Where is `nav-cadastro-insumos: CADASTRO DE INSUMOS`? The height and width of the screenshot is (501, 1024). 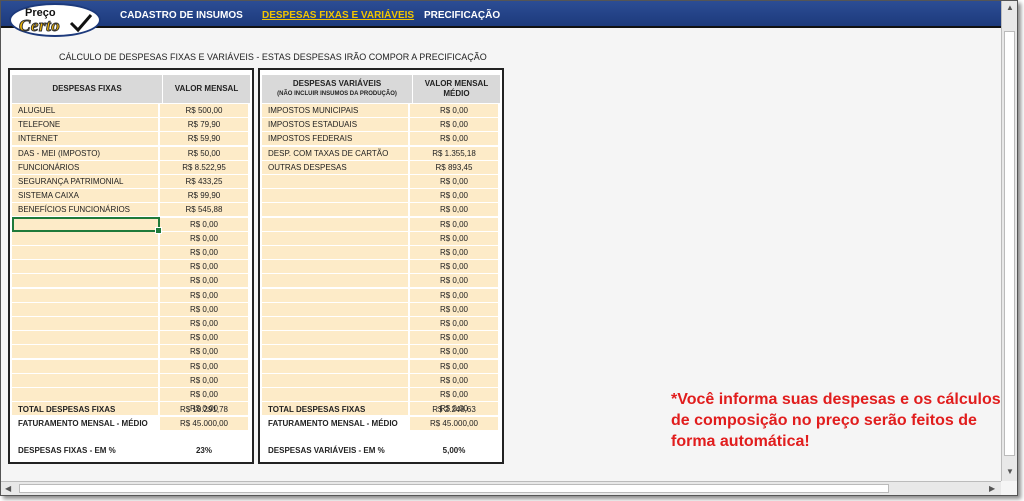
nav-cadastro-insumos: CADASTRO DE INSUMOS is located at coordinates (181, 15).